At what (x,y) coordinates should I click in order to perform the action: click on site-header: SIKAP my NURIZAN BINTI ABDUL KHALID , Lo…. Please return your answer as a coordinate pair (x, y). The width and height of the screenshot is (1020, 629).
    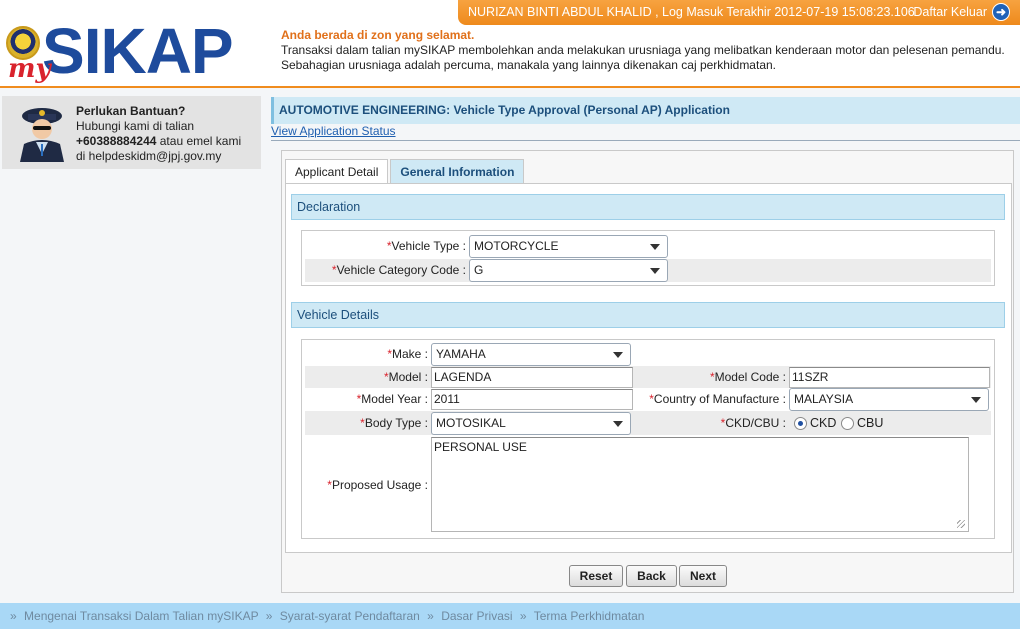
    Looking at the image, I should click on (510, 44).